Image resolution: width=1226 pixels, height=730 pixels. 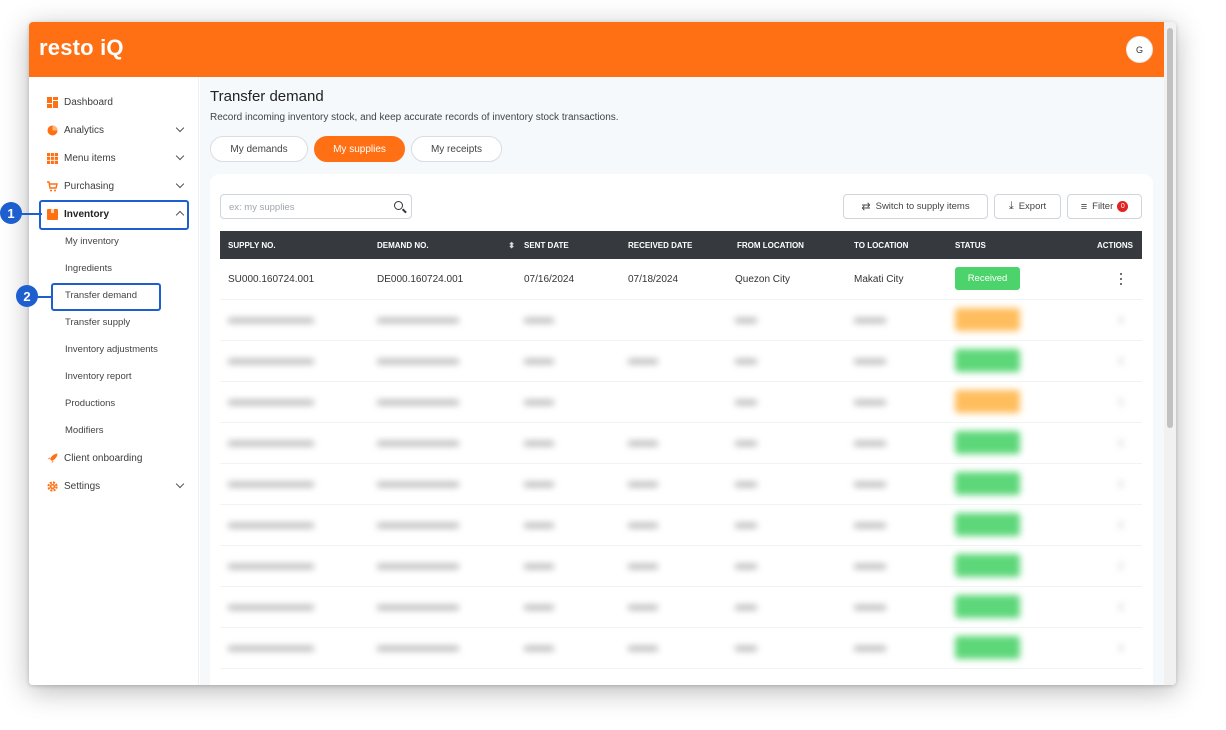 I want to click on export-button: ⤓ Export, so click(x=1027, y=206).